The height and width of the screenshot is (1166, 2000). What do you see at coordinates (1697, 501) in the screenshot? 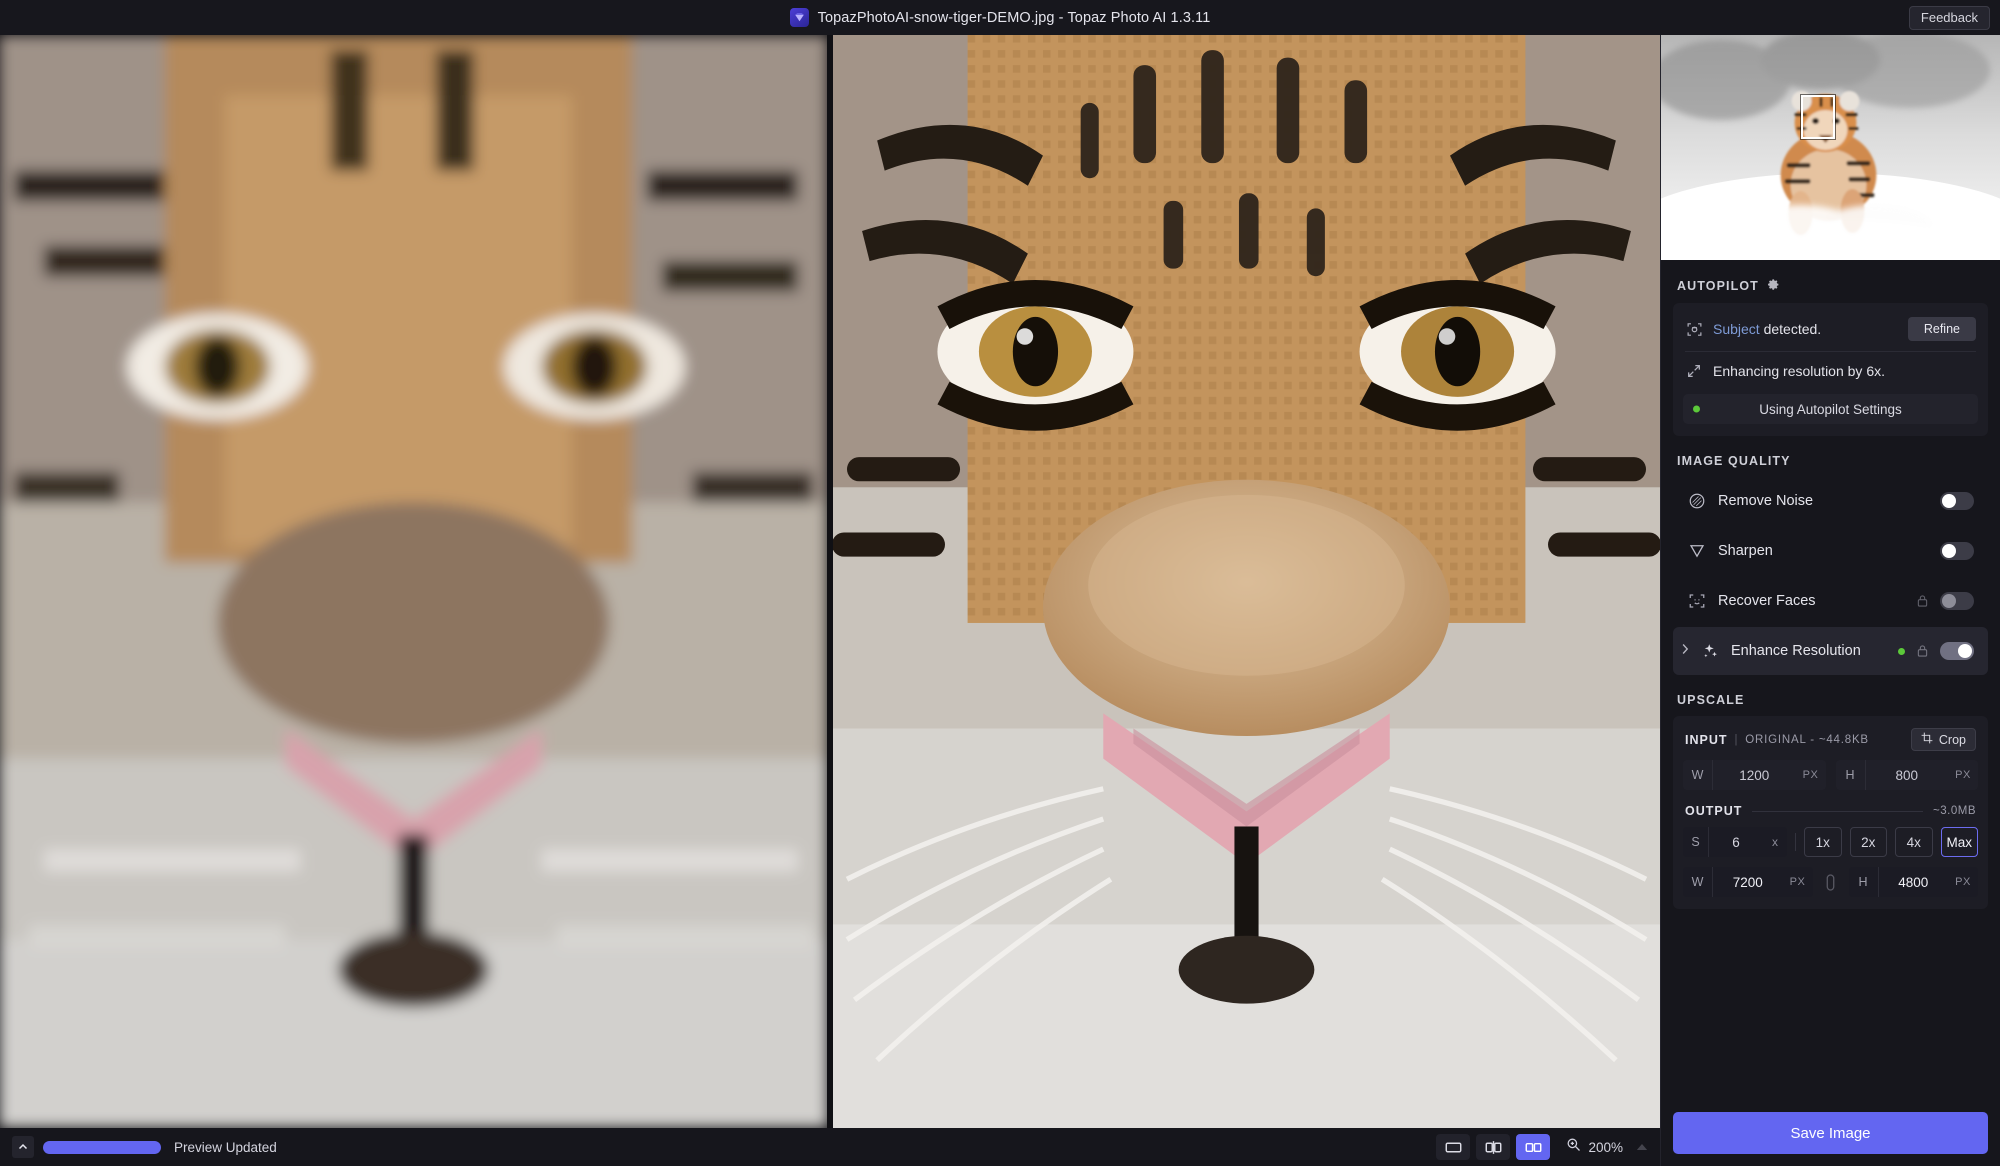
I see `noise-circle-icon` at bounding box center [1697, 501].